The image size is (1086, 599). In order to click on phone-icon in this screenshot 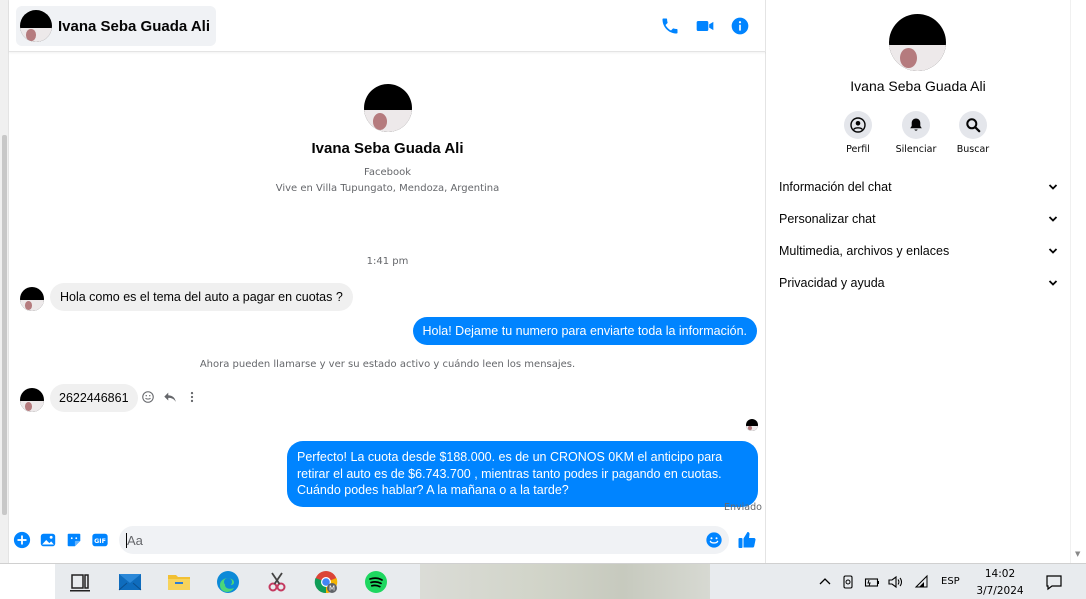, I will do `click(670, 26)`.